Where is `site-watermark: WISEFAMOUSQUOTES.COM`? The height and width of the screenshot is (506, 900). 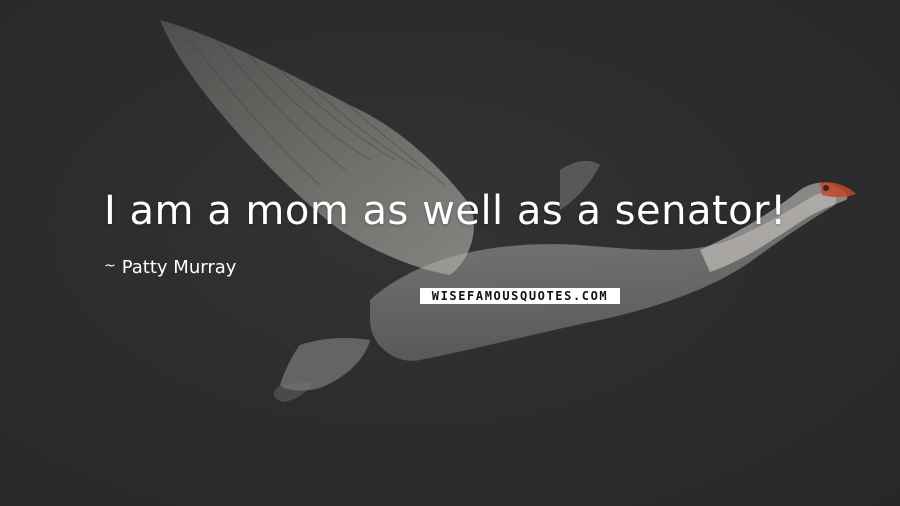 site-watermark: WISEFAMOUSQUOTES.COM is located at coordinates (520, 296).